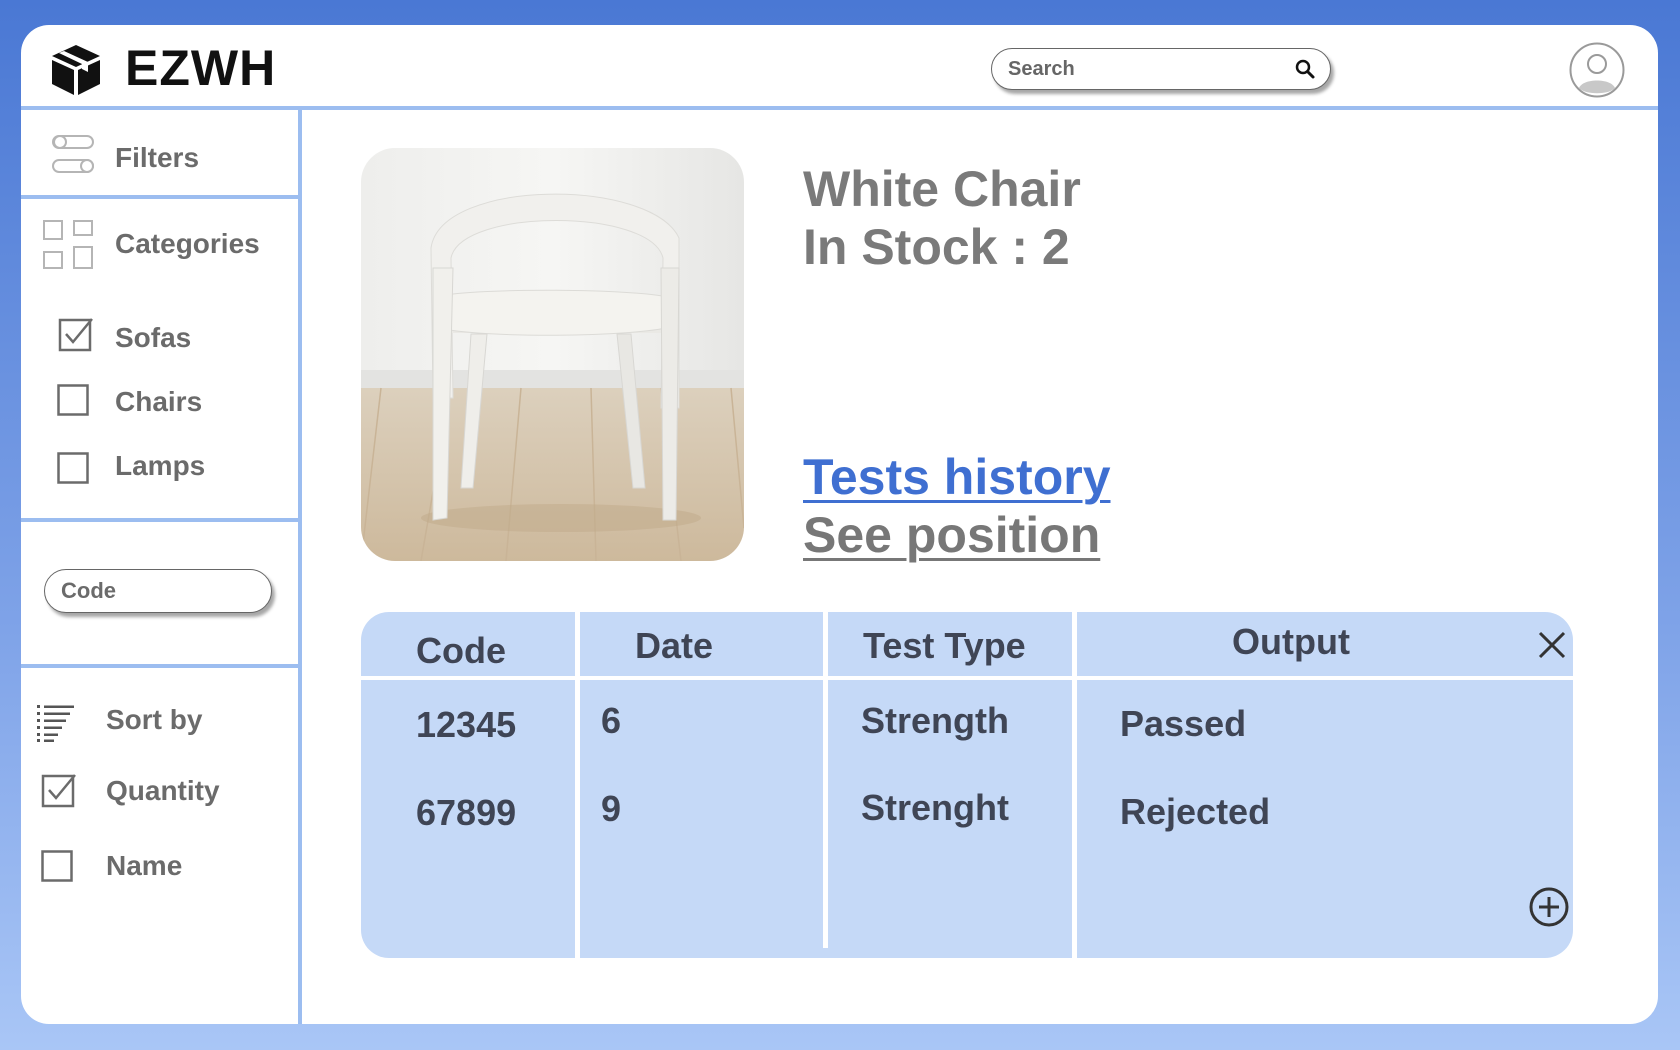 The image size is (1680, 1050). I want to click on filters-icon, so click(73, 154).